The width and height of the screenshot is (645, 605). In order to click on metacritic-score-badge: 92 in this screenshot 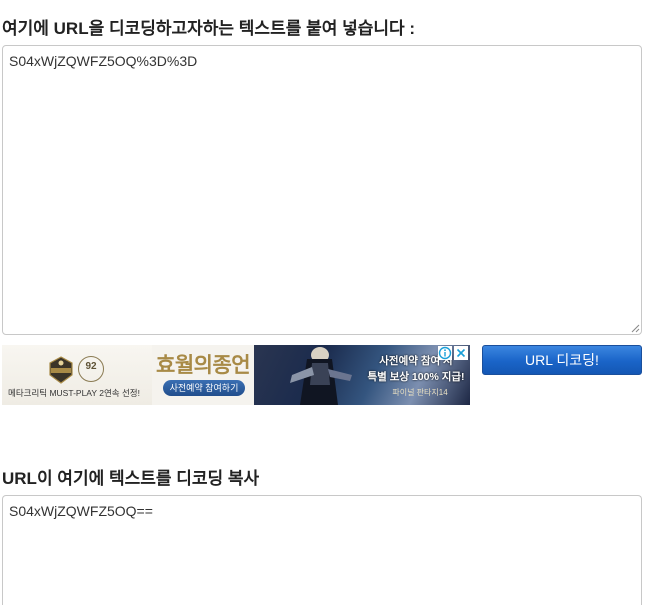, I will do `click(91, 369)`.